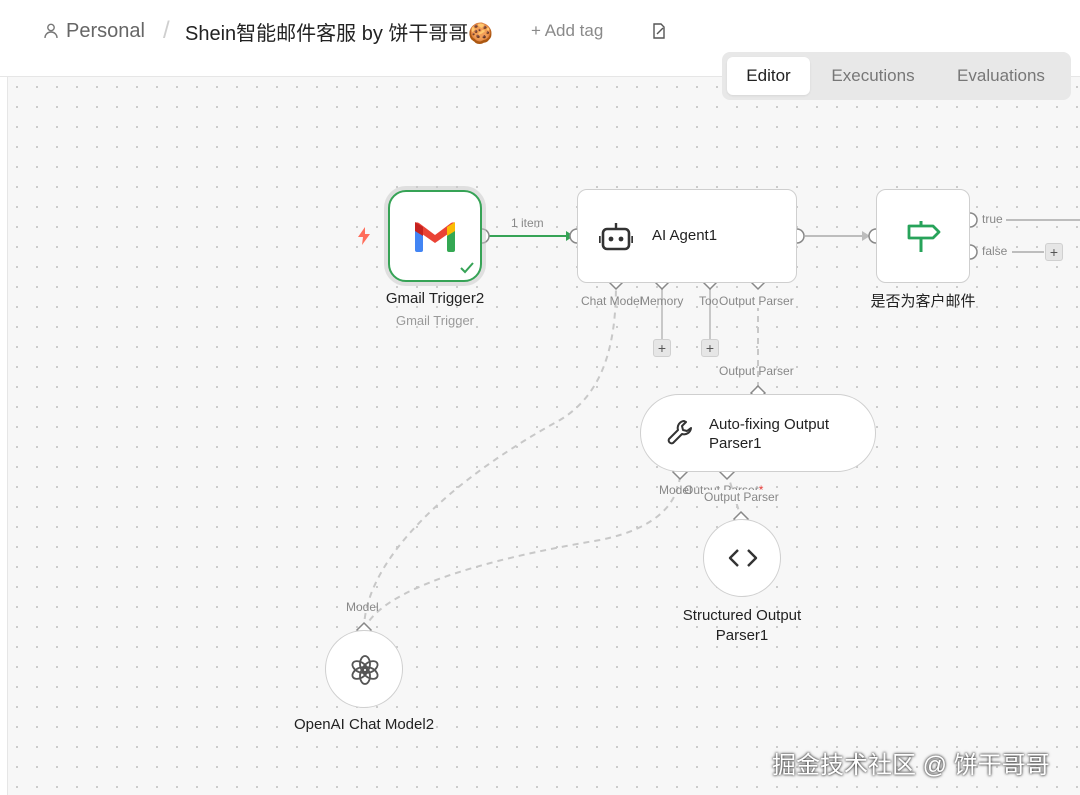 This screenshot has width=1080, height=795. What do you see at coordinates (616, 237) in the screenshot?
I see `robot-icon` at bounding box center [616, 237].